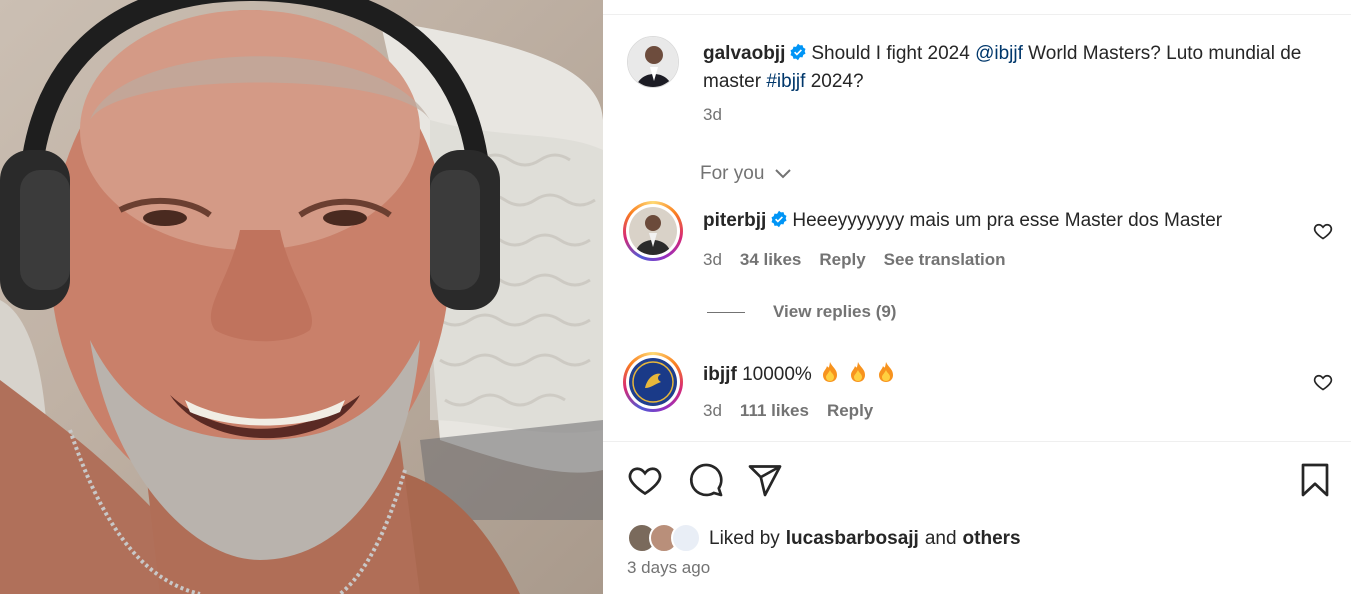  What do you see at coordinates (732, 173) in the screenshot?
I see `comment-sort-label: For you` at bounding box center [732, 173].